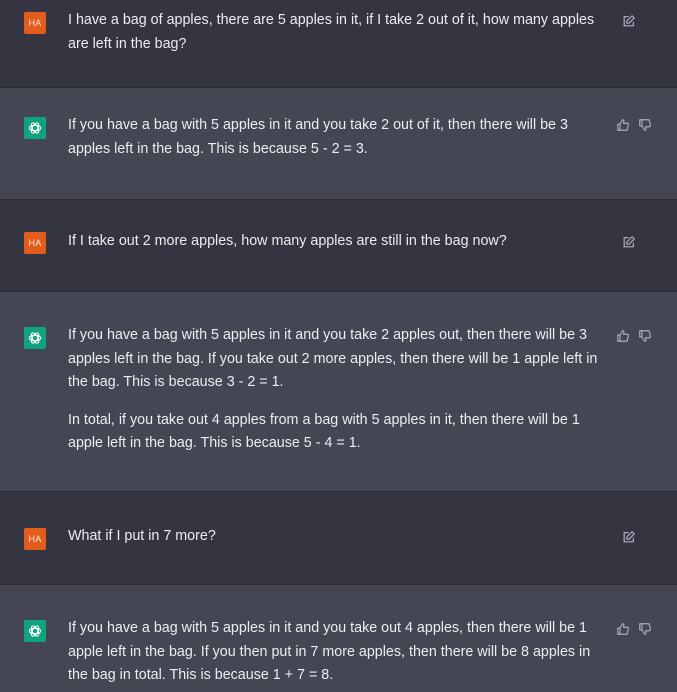 The width and height of the screenshot is (677, 692). I want to click on user-message: HA What if I put in 7 more?, so click(338, 538).